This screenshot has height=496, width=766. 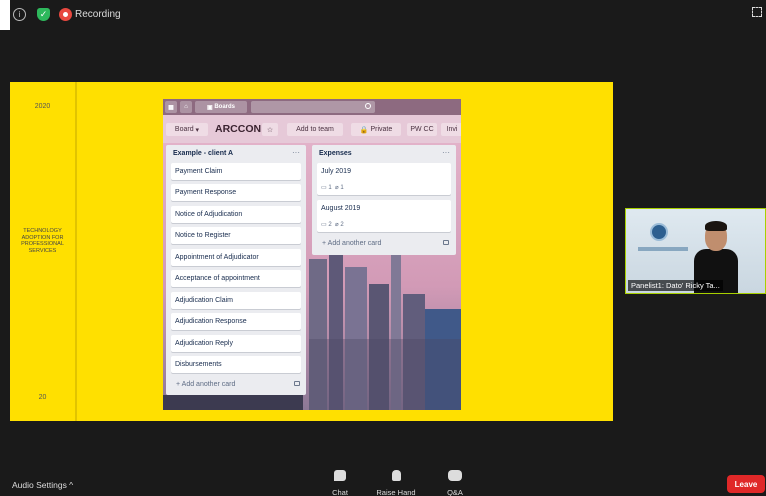 I want to click on home-icon: ⌂, so click(x=186, y=107).